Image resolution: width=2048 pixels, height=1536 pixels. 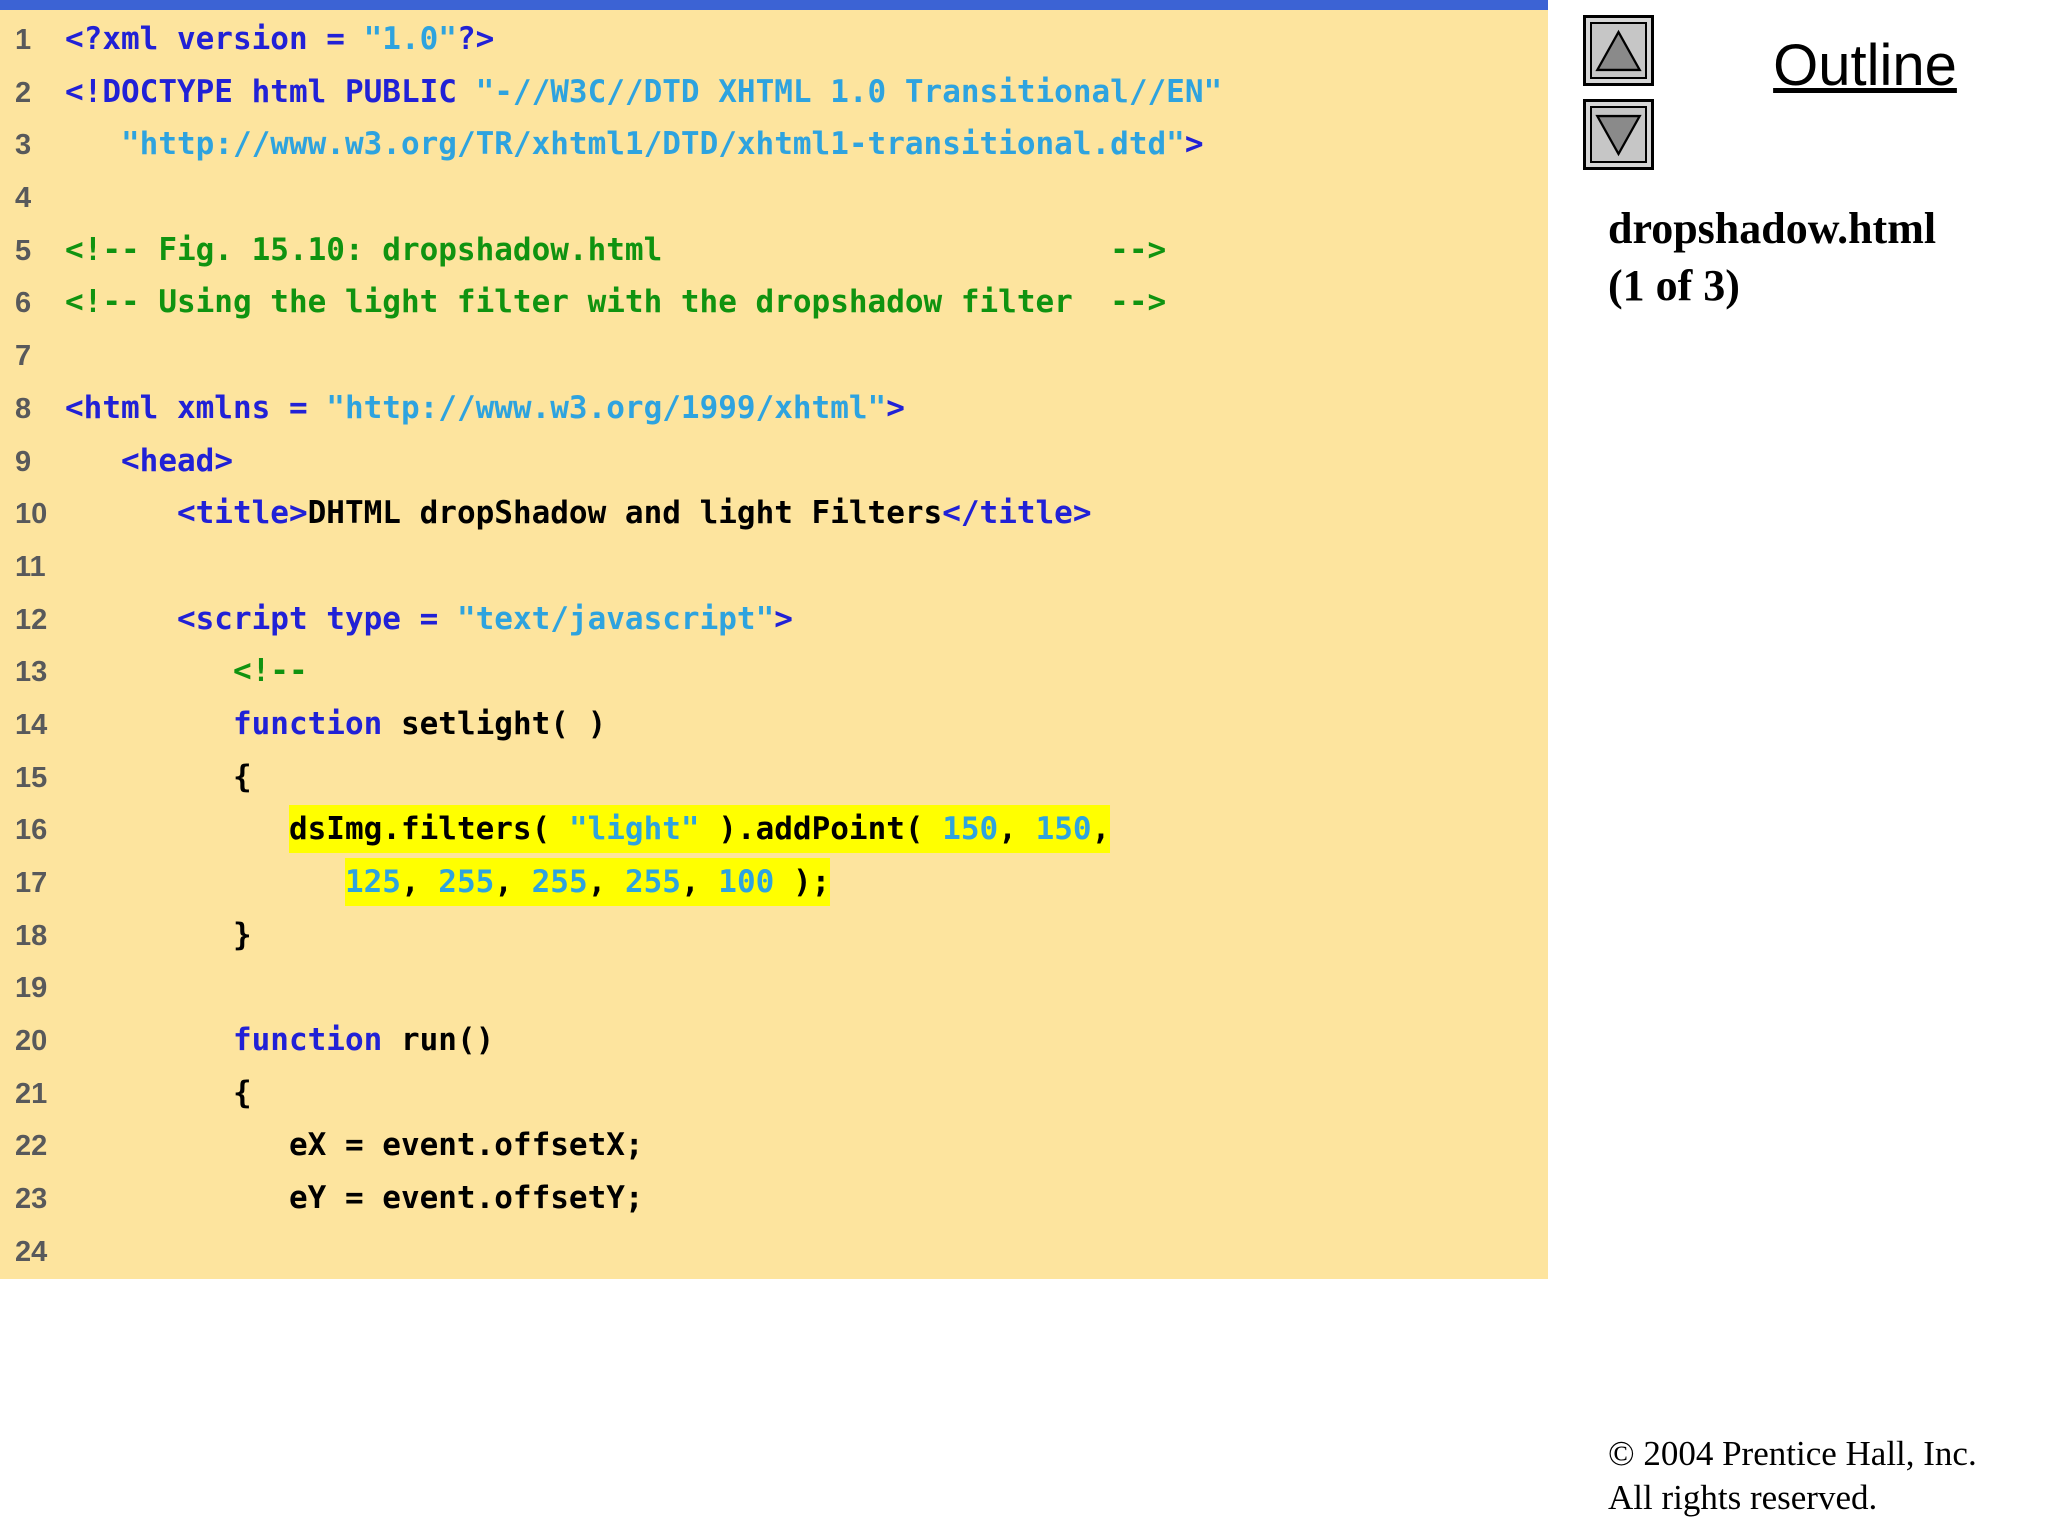 What do you see at coordinates (494, 723) in the screenshot?
I see `code-segment: setlight( )` at bounding box center [494, 723].